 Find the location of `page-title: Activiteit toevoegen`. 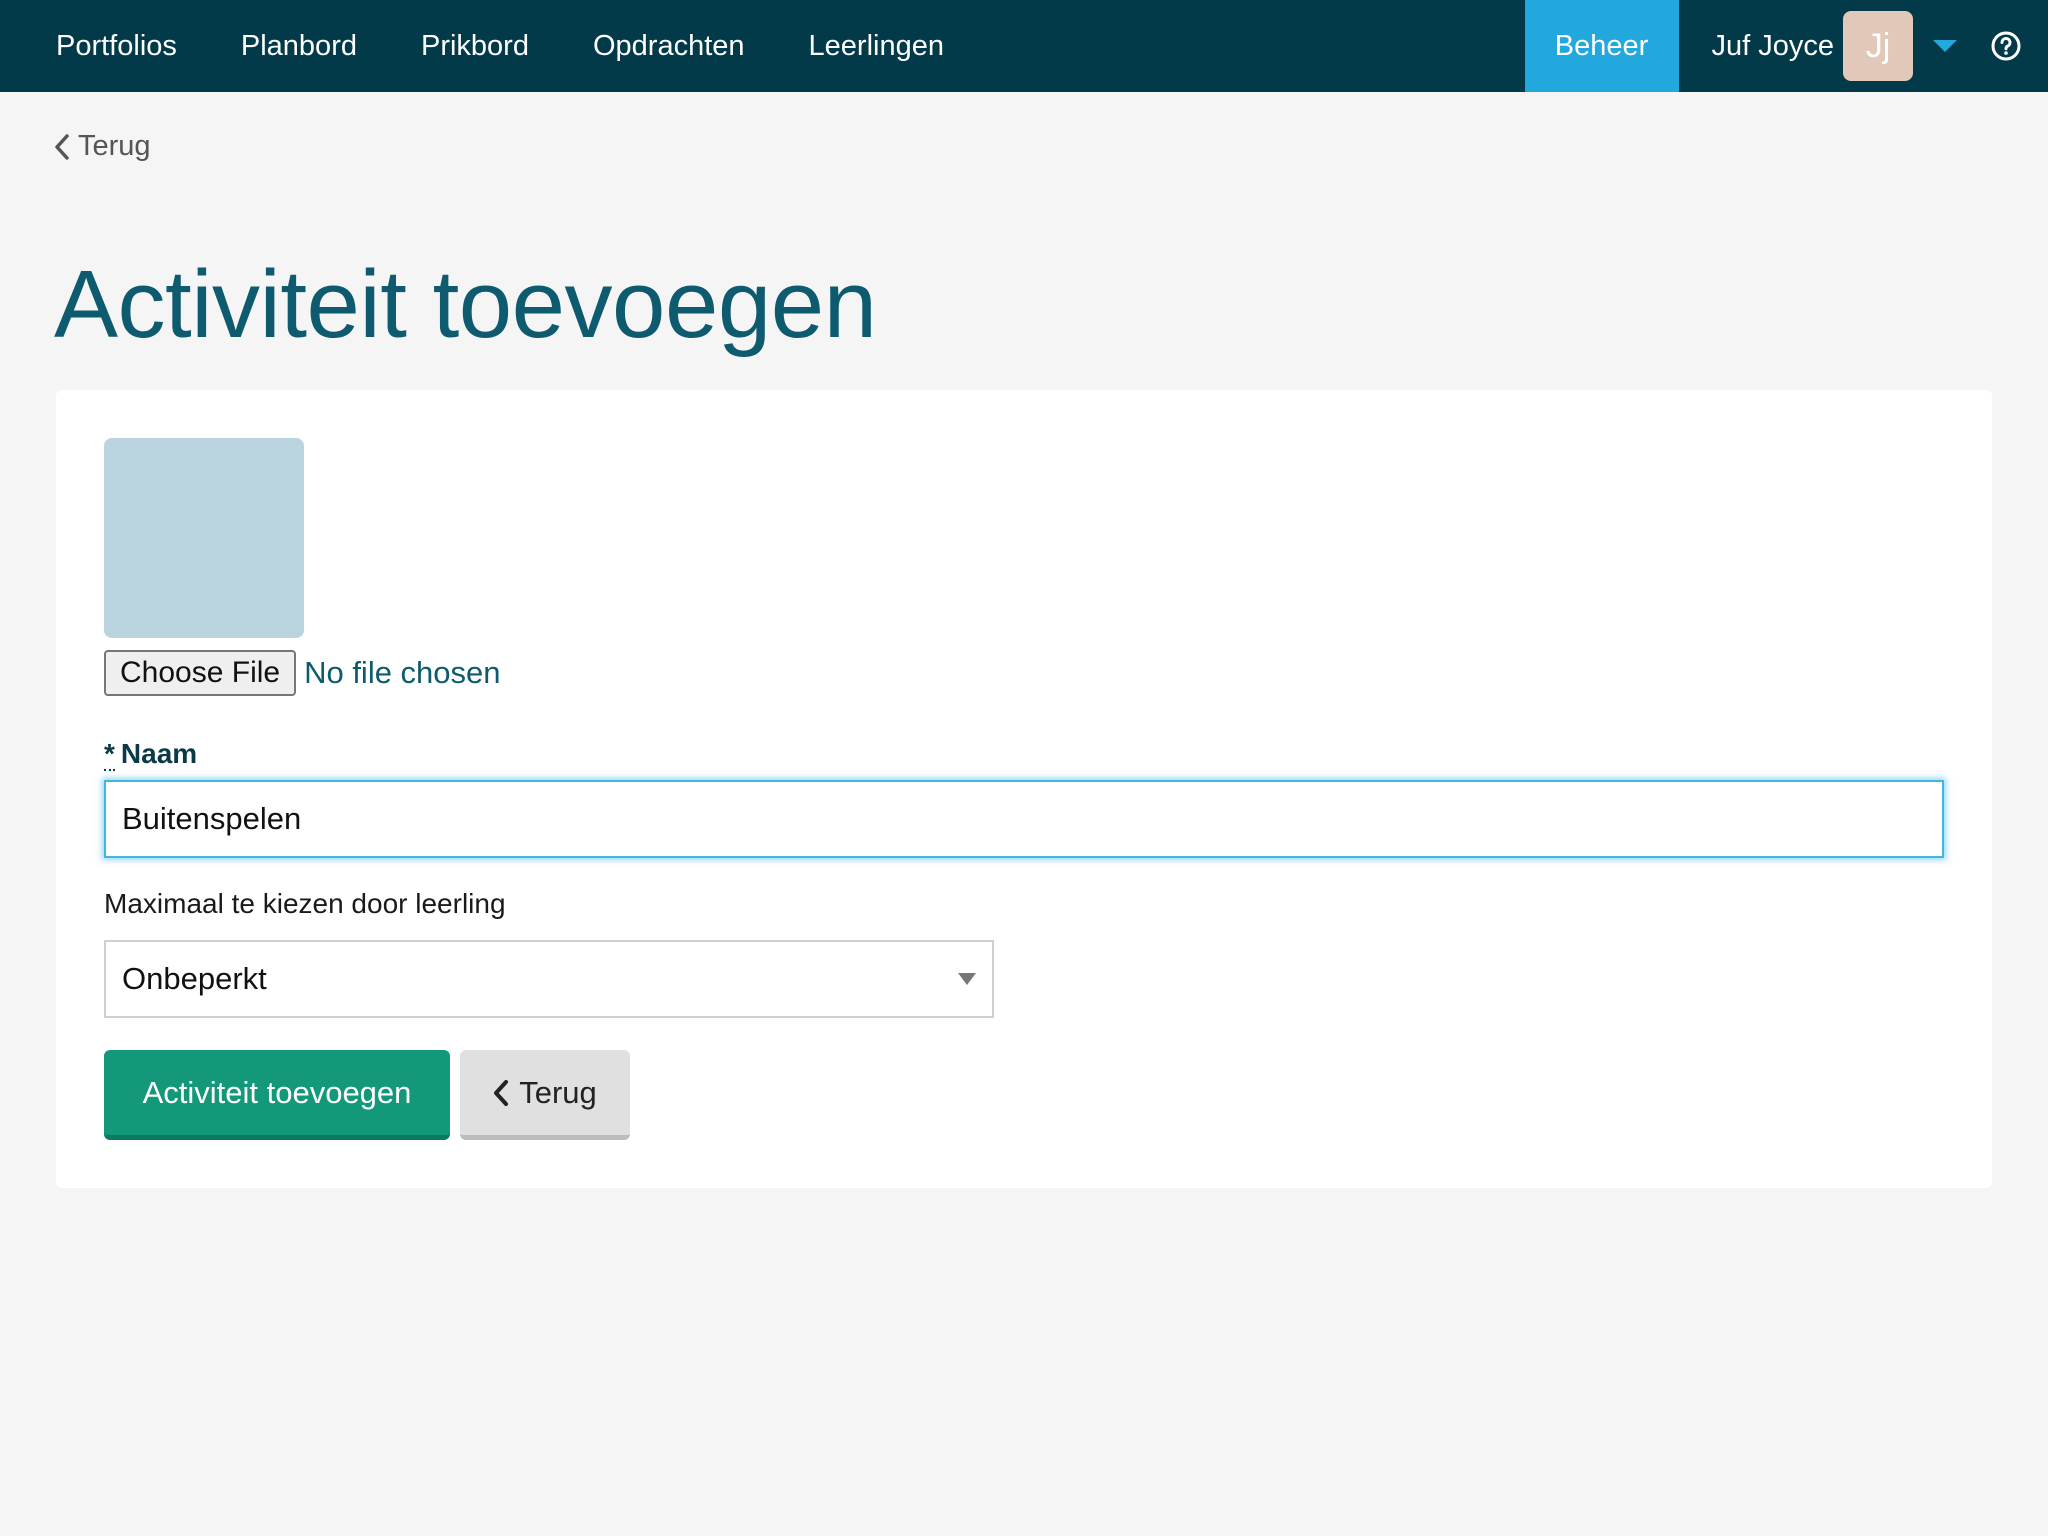

page-title: Activiteit toevoegen is located at coordinates (465, 304).